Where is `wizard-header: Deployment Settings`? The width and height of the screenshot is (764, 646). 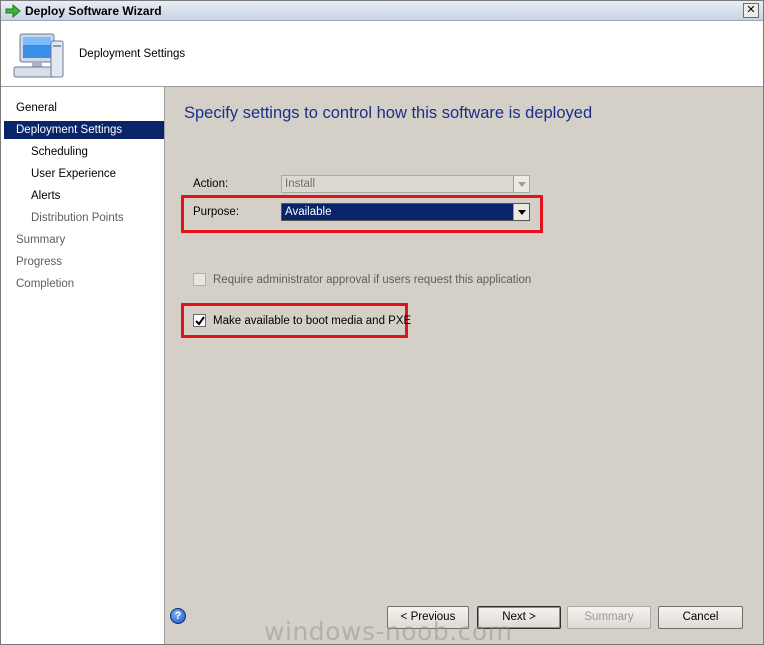 wizard-header: Deployment Settings is located at coordinates (382, 54).